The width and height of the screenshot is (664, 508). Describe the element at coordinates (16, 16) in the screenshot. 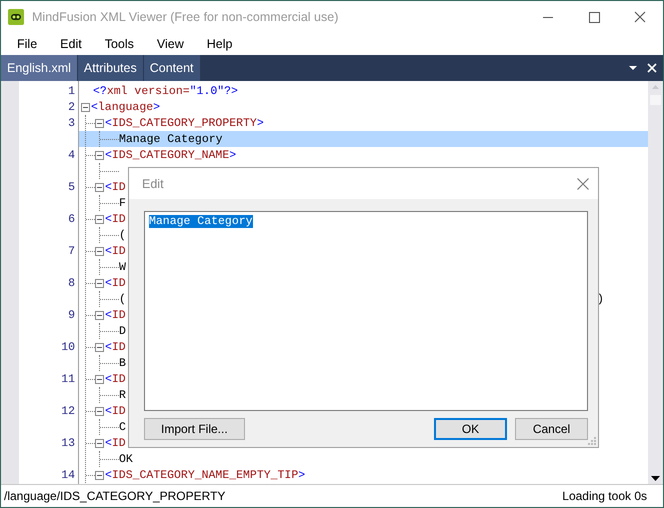

I see `app-icon` at that location.